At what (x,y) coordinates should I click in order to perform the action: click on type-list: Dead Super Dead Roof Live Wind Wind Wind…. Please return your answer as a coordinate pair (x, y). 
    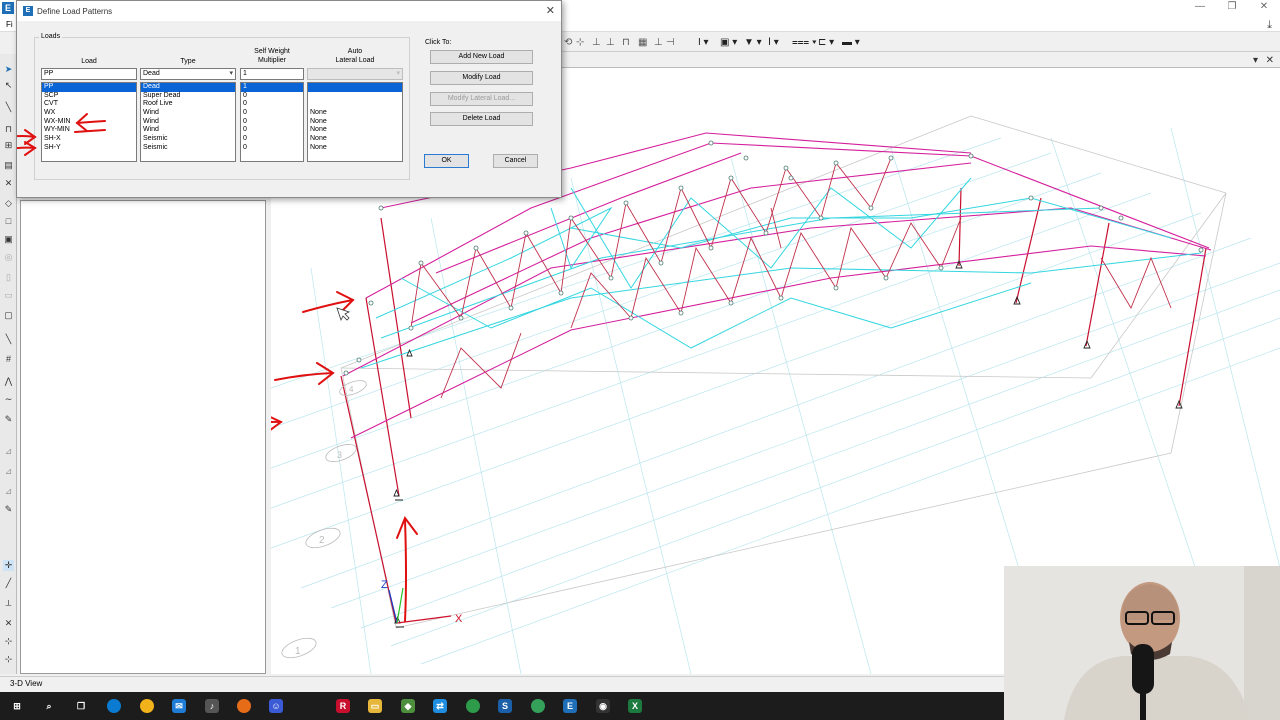
    Looking at the image, I should click on (188, 122).